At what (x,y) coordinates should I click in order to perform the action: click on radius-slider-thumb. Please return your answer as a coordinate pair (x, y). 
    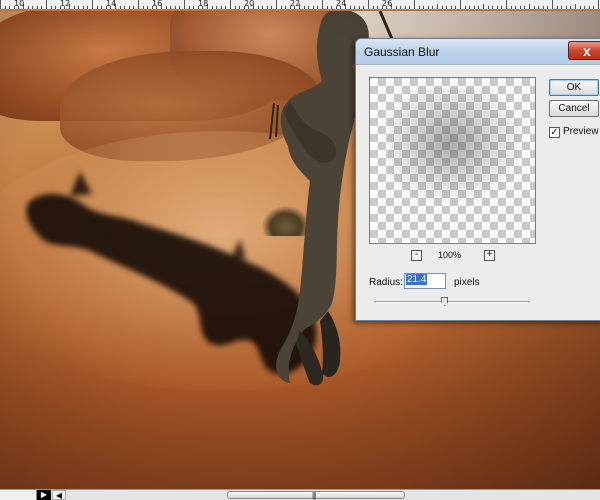
    Looking at the image, I should click on (445, 301).